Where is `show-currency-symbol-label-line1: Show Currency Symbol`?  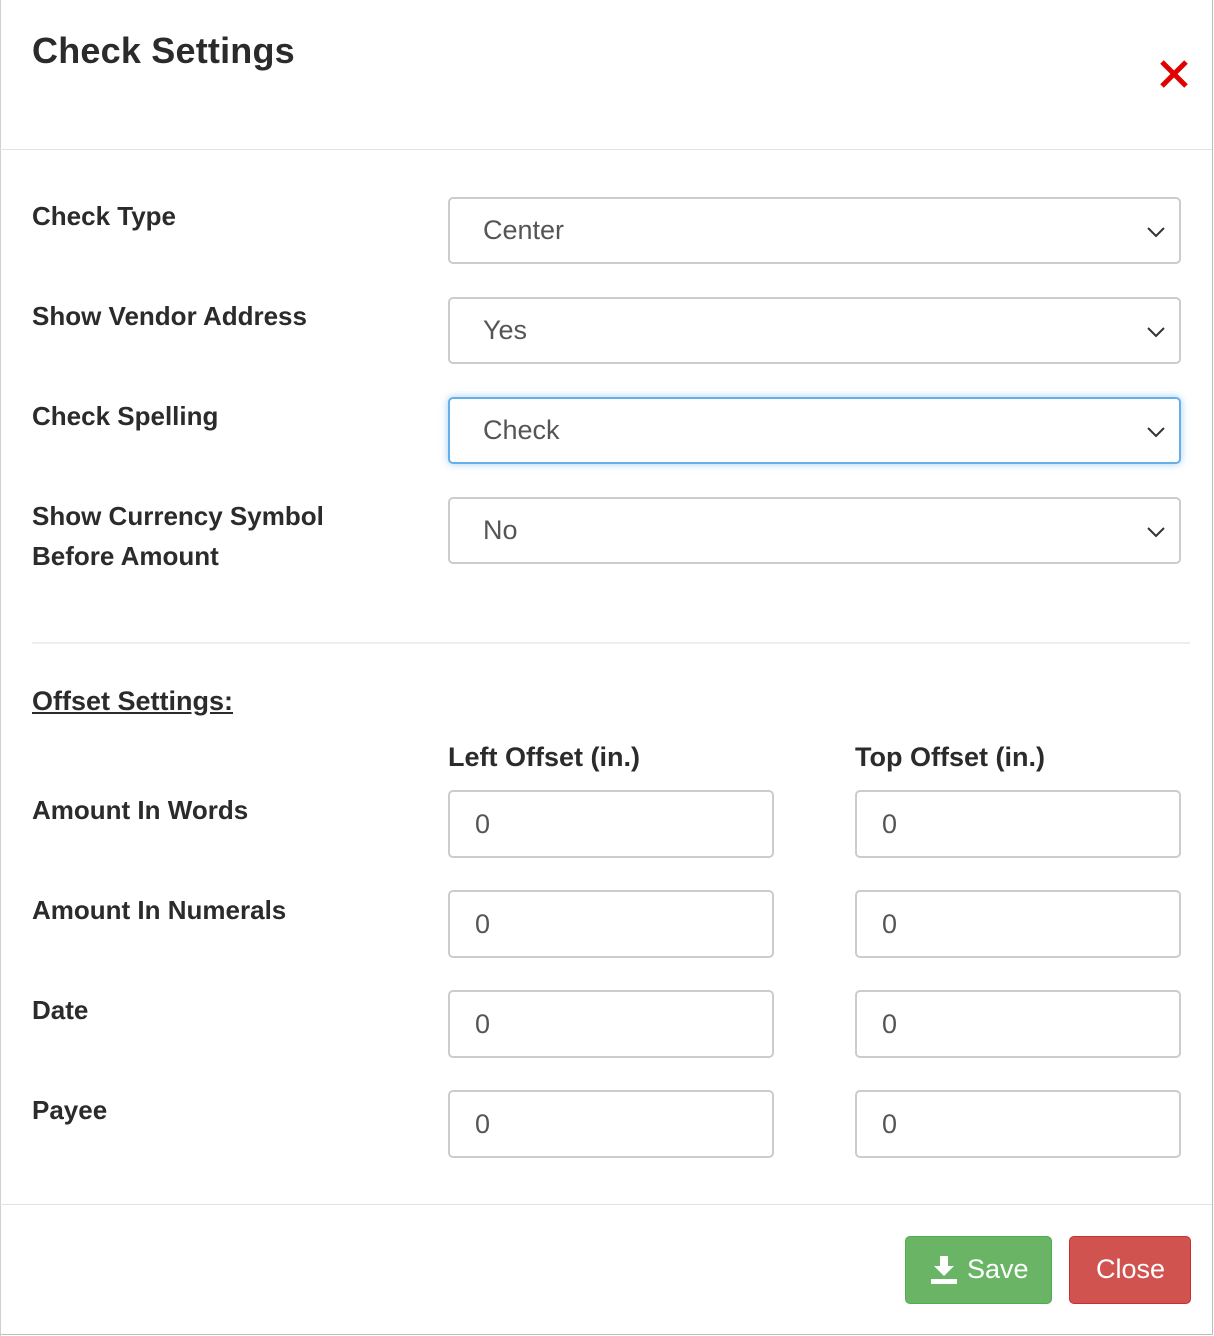
show-currency-symbol-label-line1: Show Currency Symbol is located at coordinates (178, 516).